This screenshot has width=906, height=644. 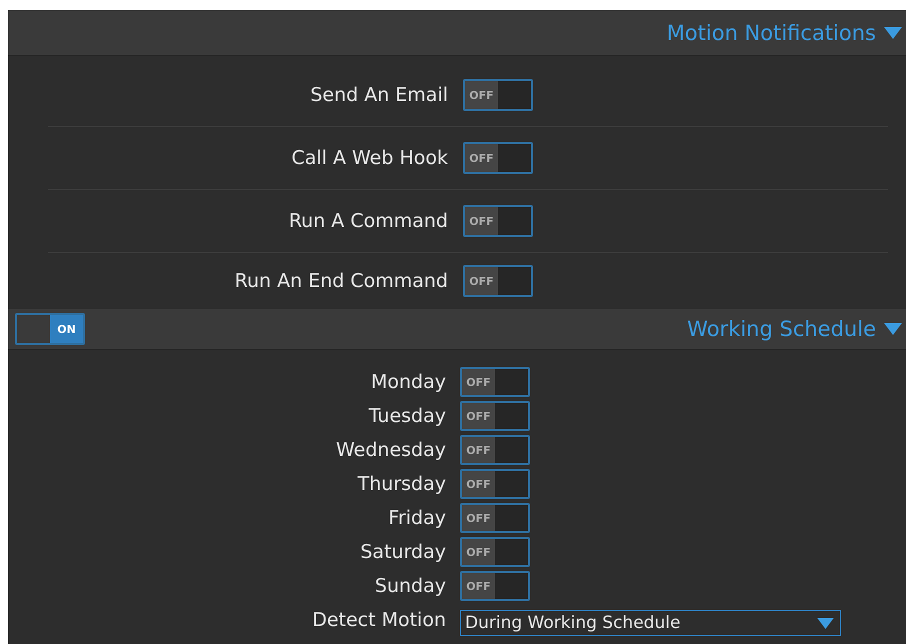 I want to click on day-label: Sunday, so click(x=410, y=586).